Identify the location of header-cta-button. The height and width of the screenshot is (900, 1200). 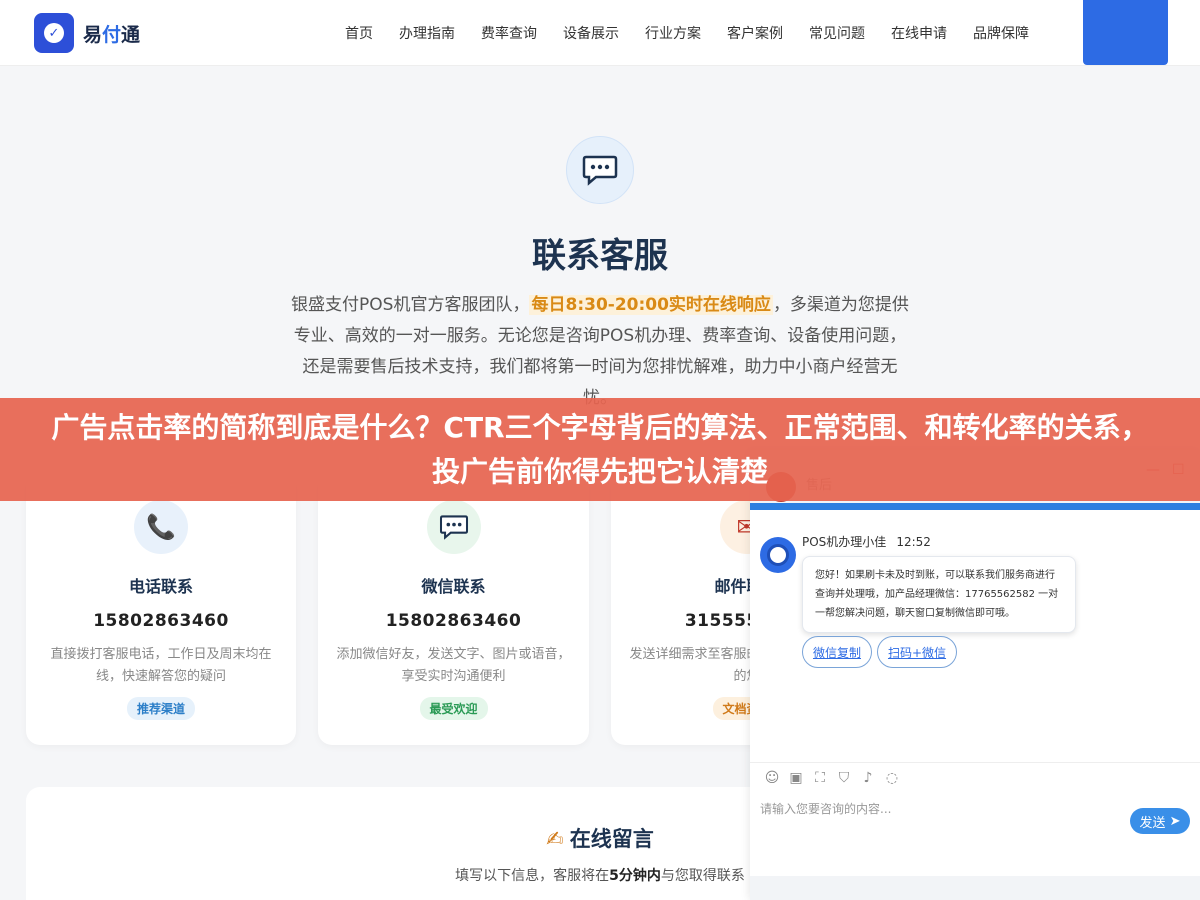
(1125, 32).